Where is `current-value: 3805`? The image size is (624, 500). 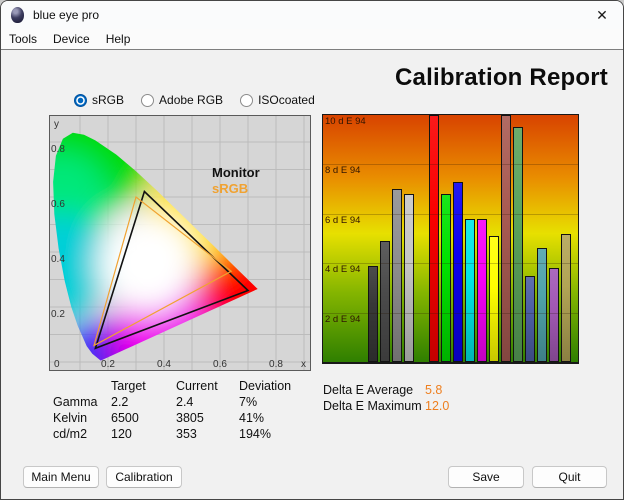 current-value: 3805 is located at coordinates (190, 418).